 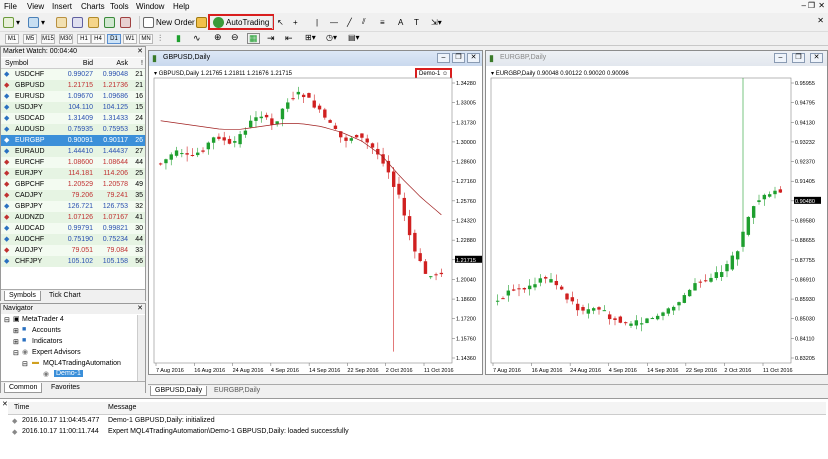 I want to click on periods-icon: ◷▾, so click(x=331, y=37).